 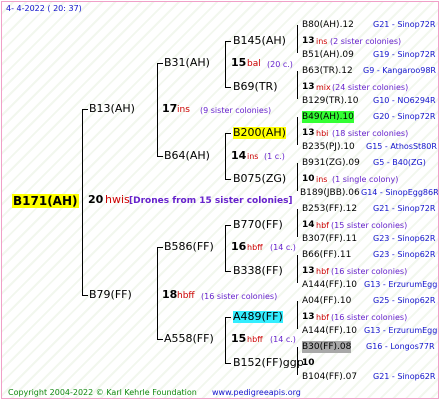 I want to click on gen3-line-name: mix, so click(x=323, y=87).